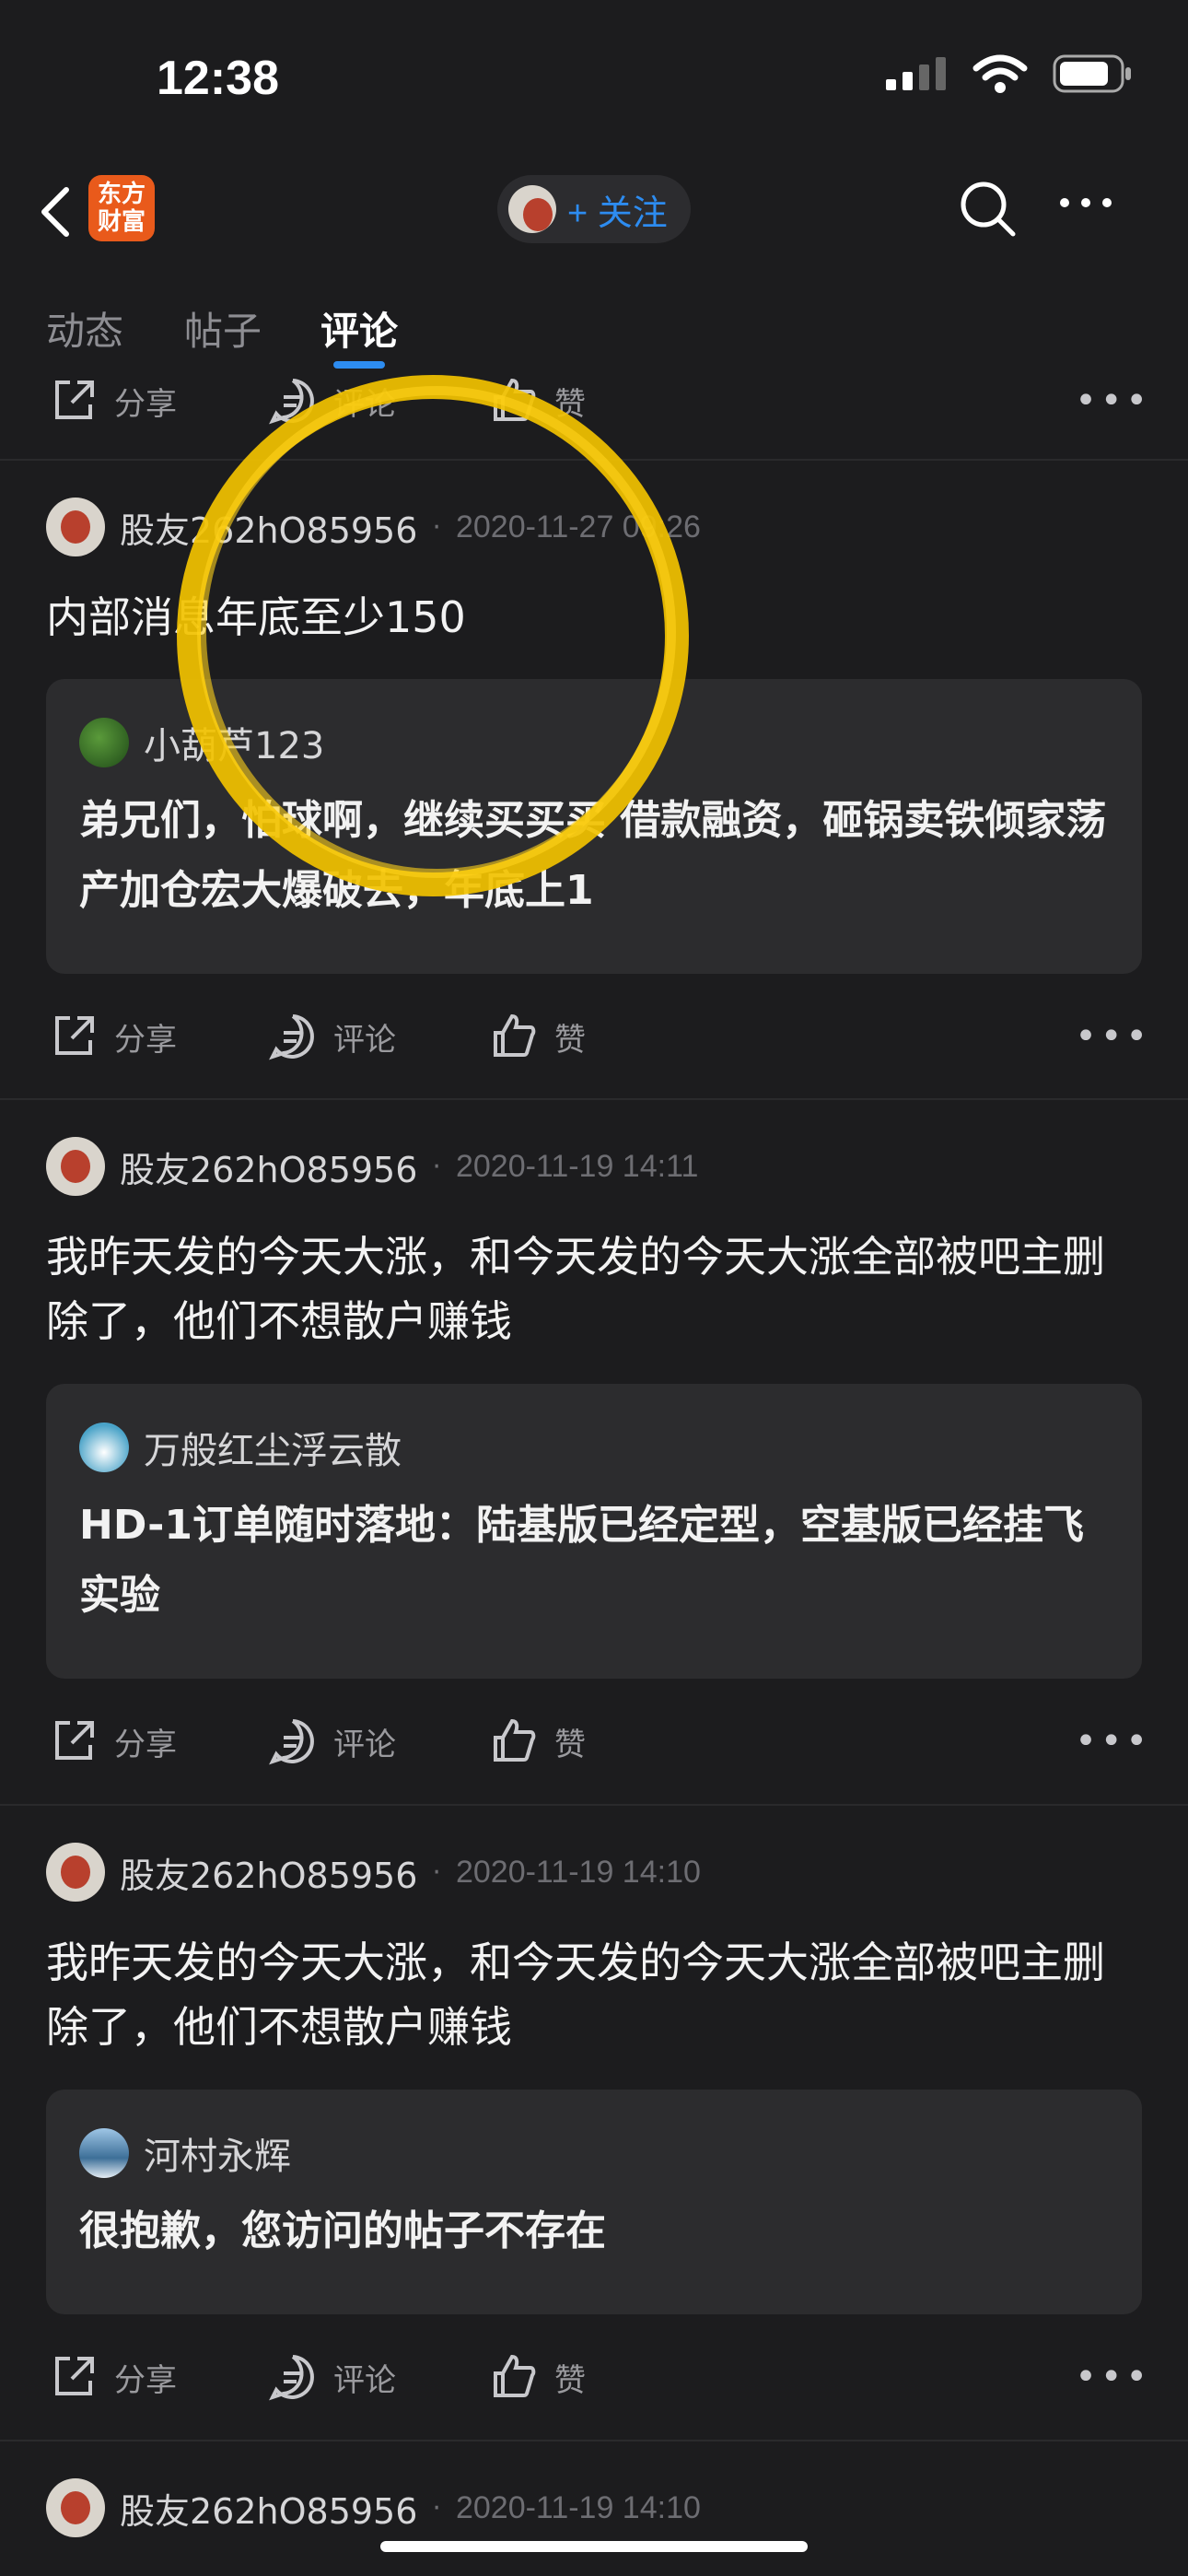  I want to click on quoted-post: 河村永辉 很抱歉，您访问的帖子不存在, so click(594, 2202).